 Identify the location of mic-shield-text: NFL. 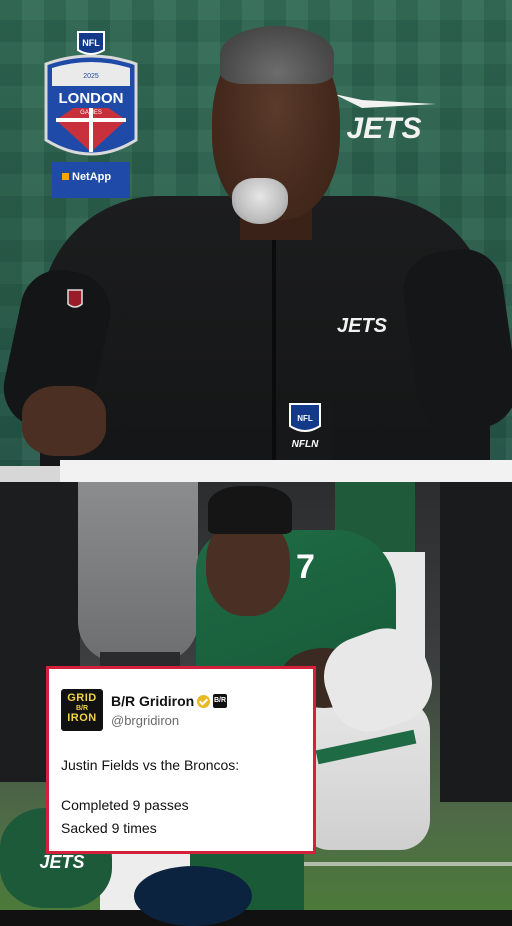
(305, 418).